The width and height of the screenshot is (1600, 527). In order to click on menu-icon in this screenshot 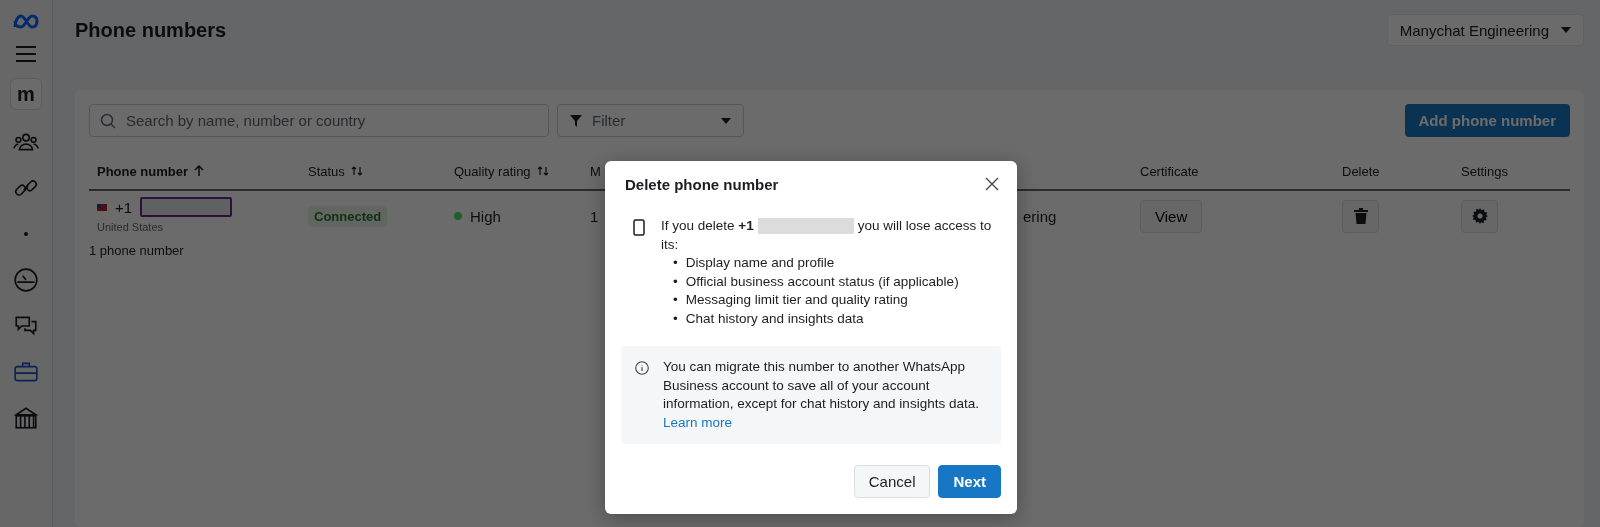, I will do `click(26, 54)`.